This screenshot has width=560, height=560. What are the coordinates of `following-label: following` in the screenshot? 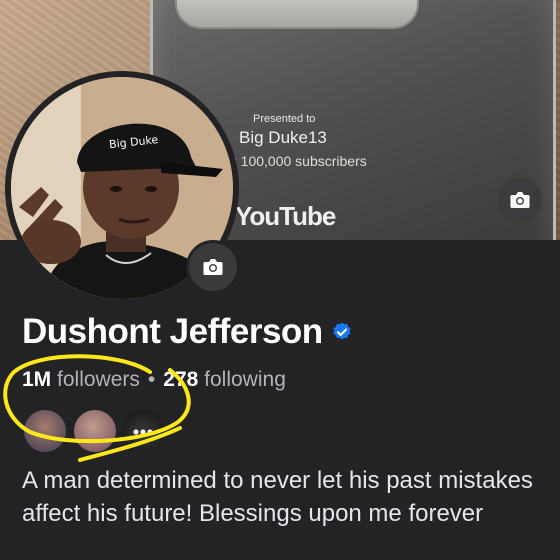 It's located at (245, 379).